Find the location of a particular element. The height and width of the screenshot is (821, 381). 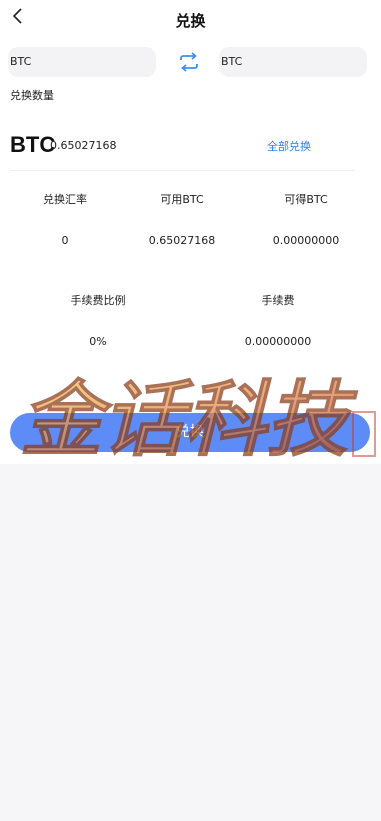

receivable-btc-value: 0.00000000 is located at coordinates (306, 240).